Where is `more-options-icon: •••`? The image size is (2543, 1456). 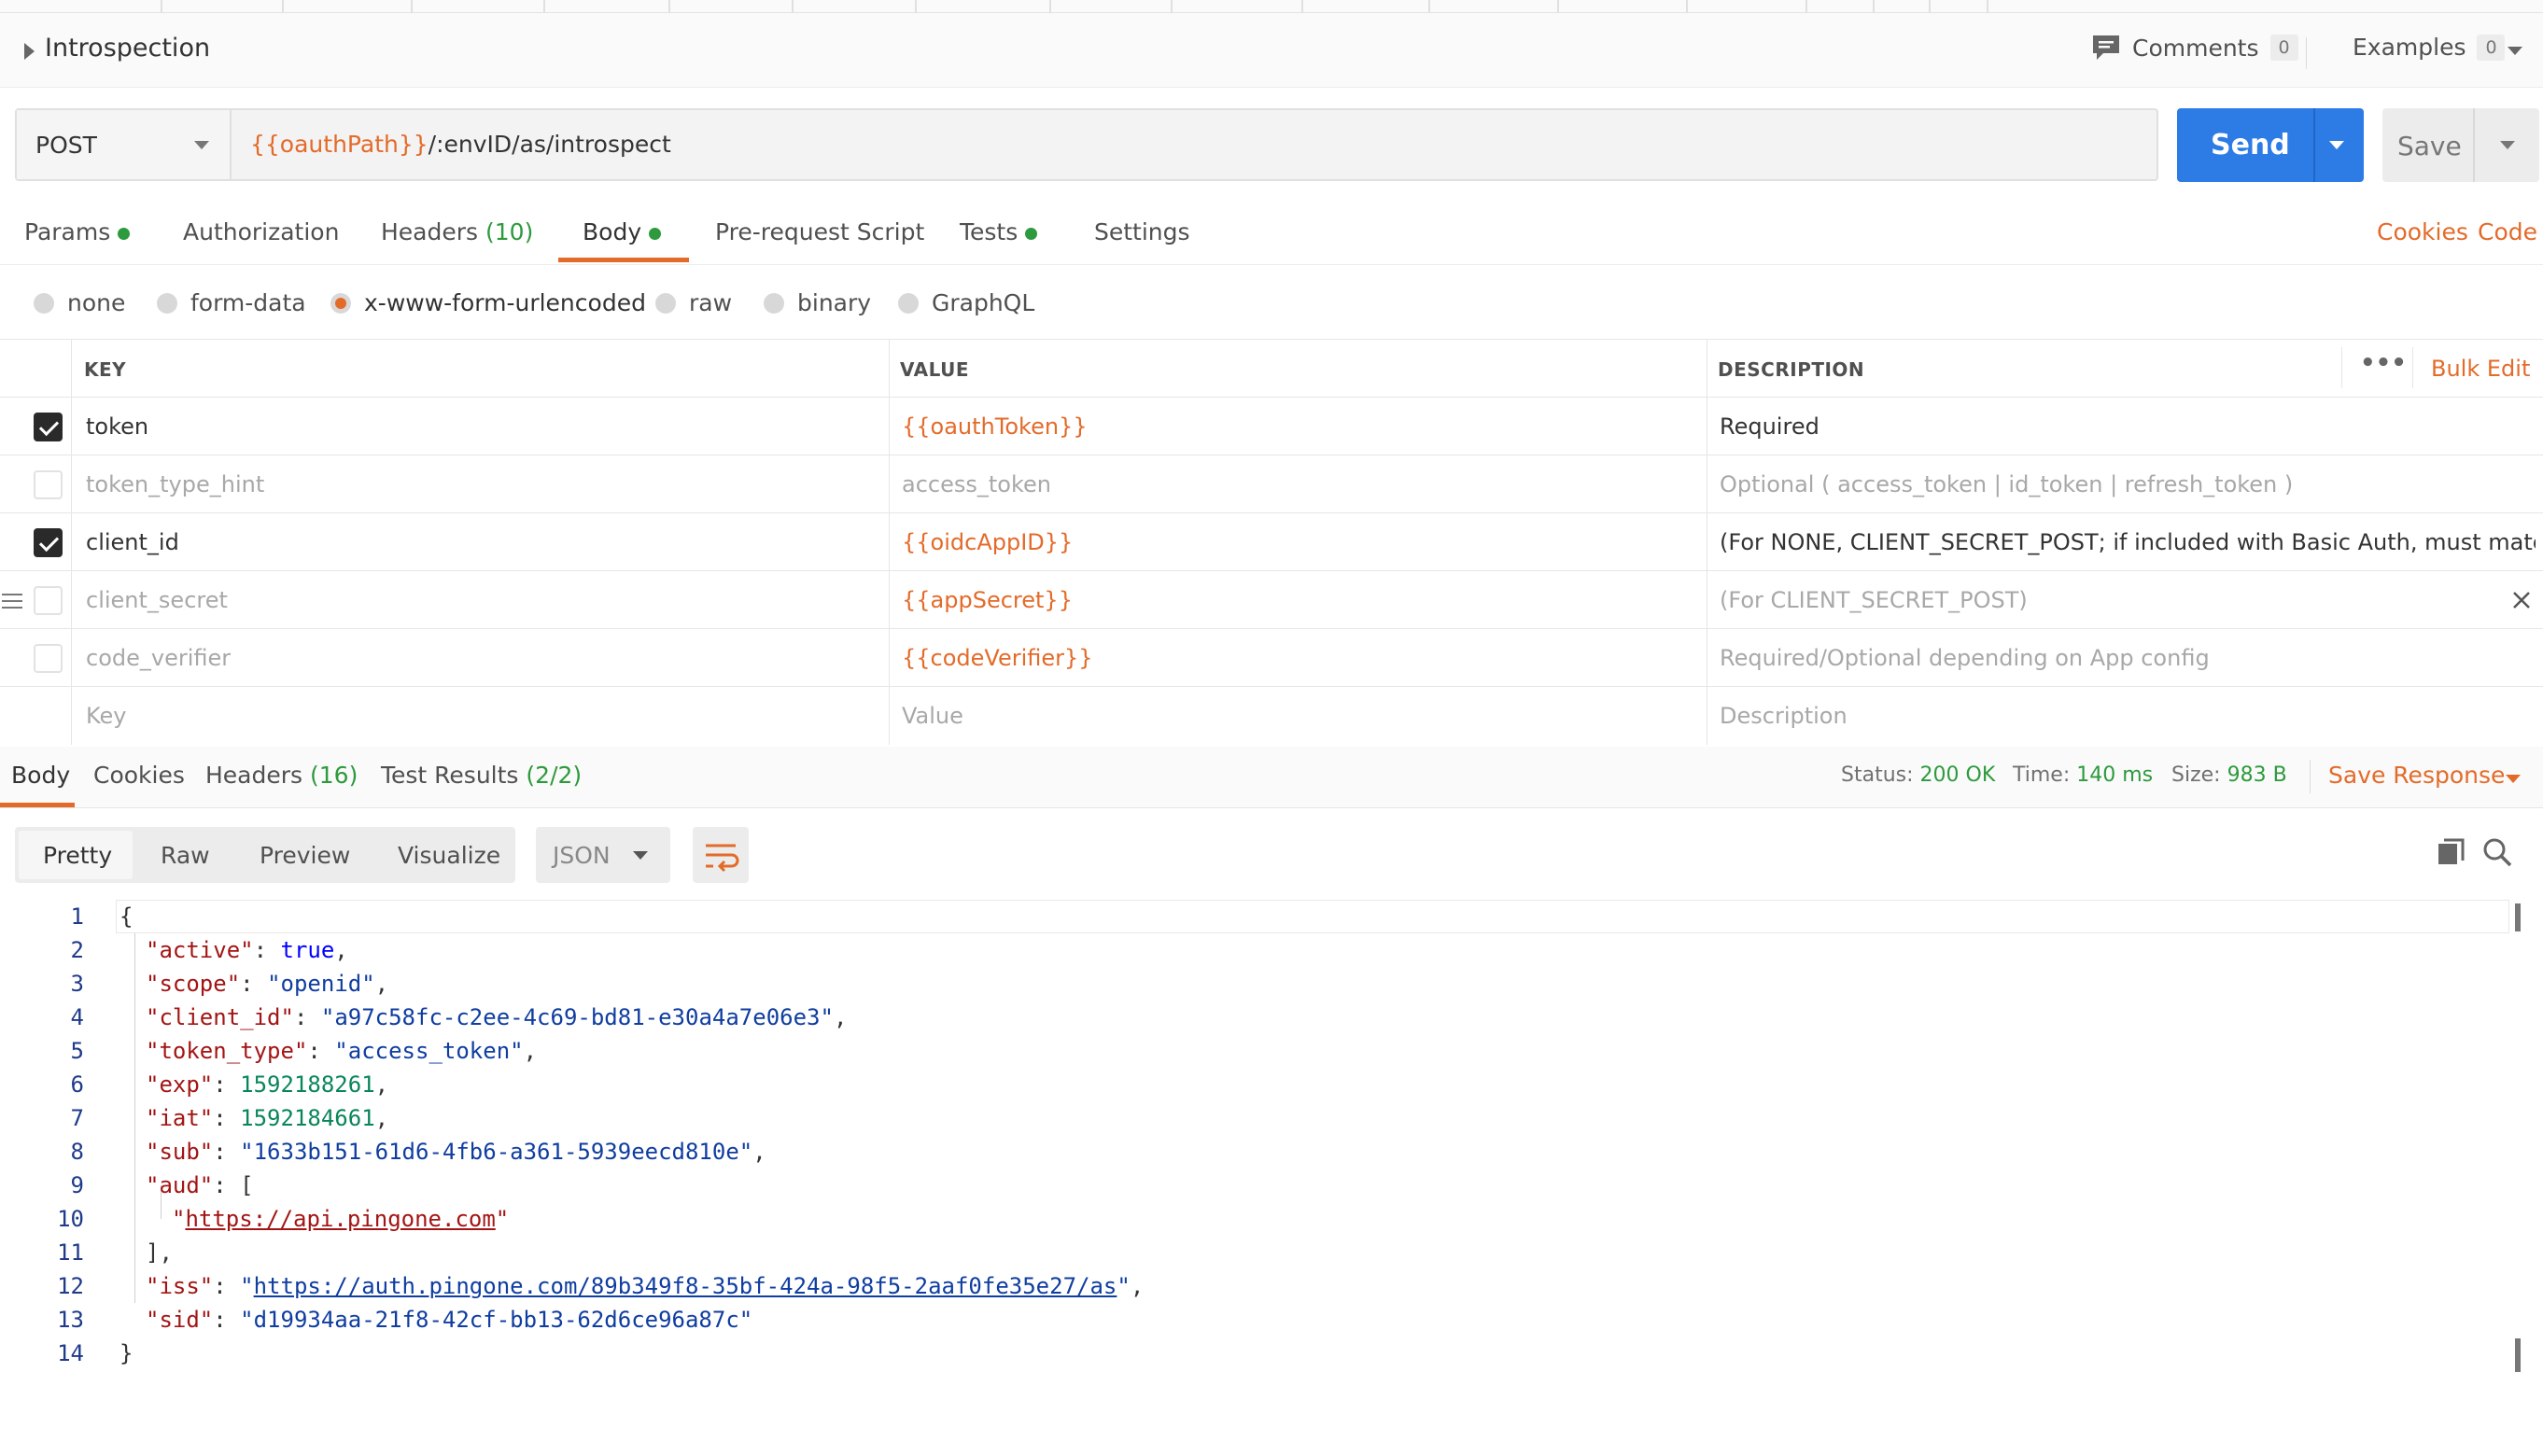 more-options-icon: ••• is located at coordinates (2384, 363).